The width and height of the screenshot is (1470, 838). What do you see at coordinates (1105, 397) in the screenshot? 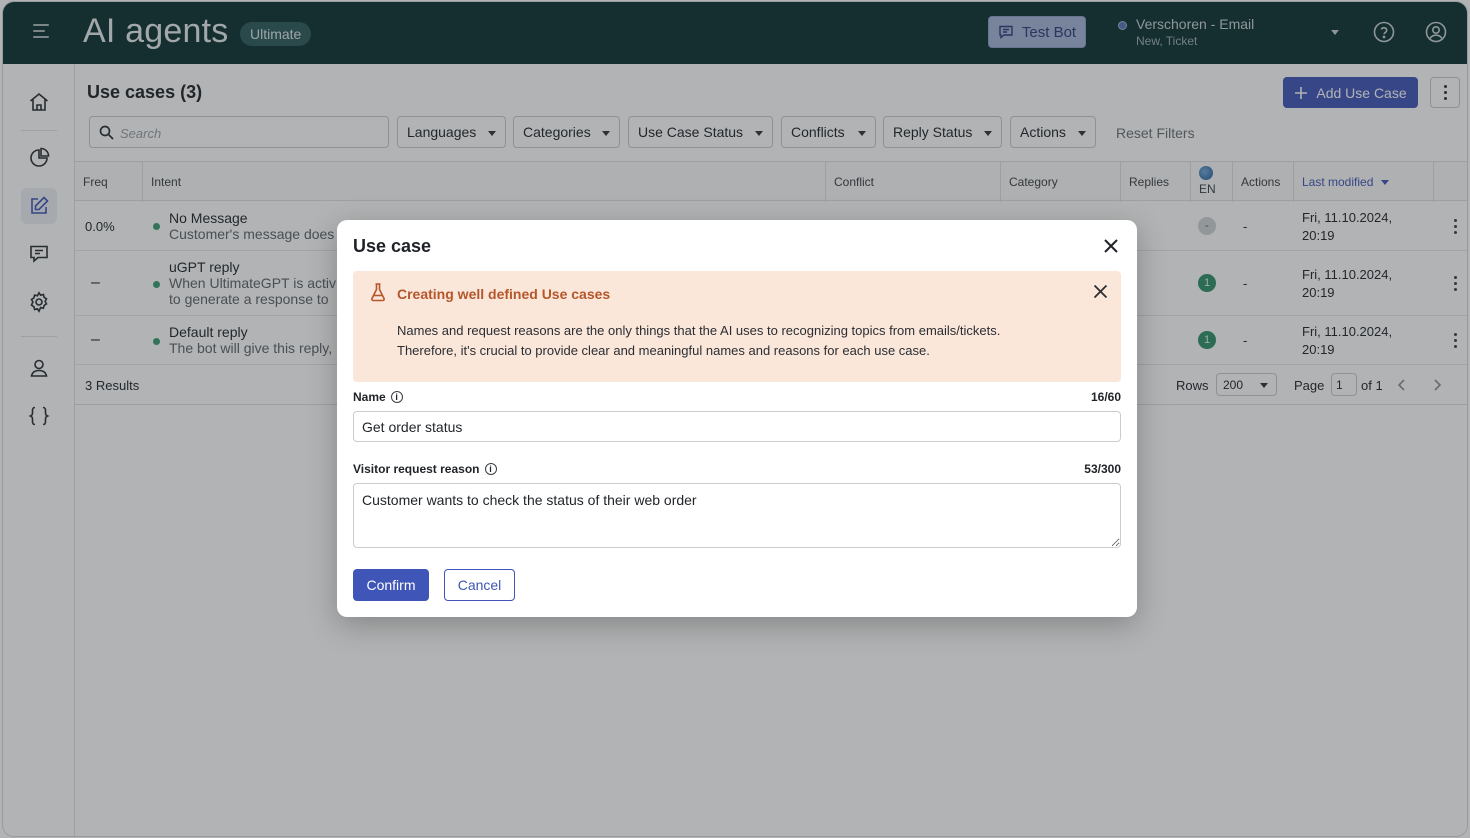
I see `name-char-counter: 16/60` at bounding box center [1105, 397].